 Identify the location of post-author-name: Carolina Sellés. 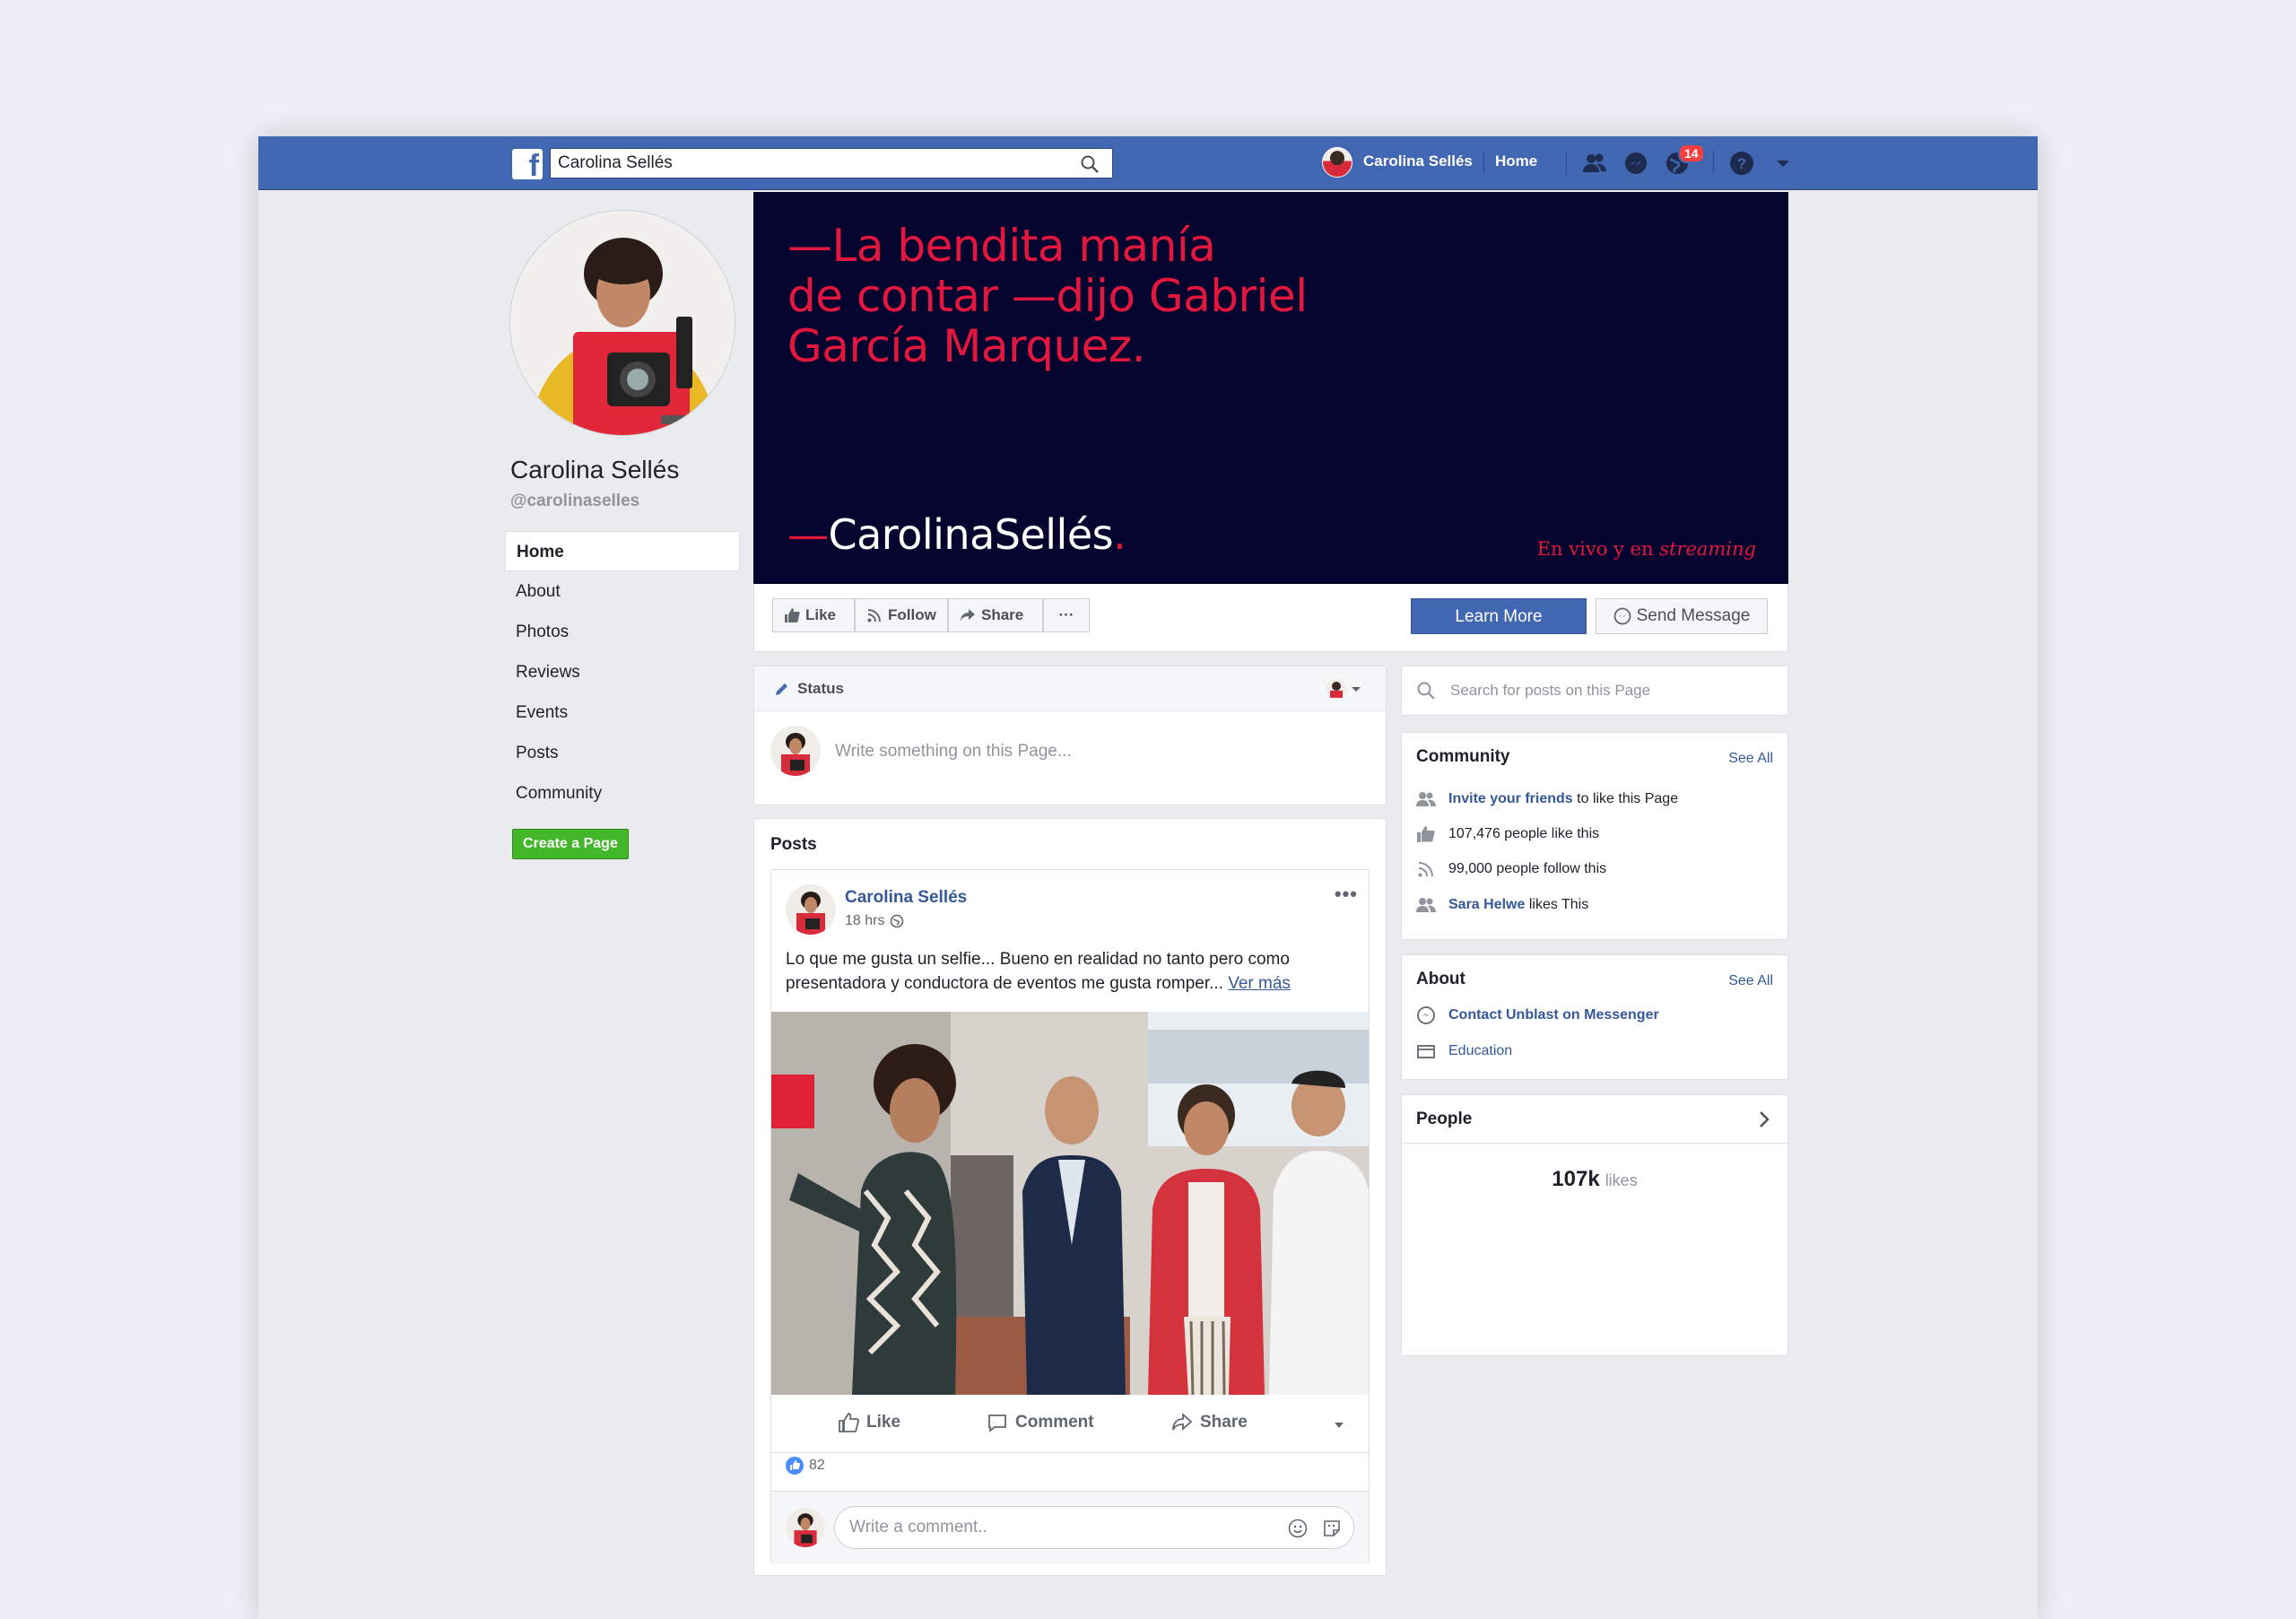
(906, 898).